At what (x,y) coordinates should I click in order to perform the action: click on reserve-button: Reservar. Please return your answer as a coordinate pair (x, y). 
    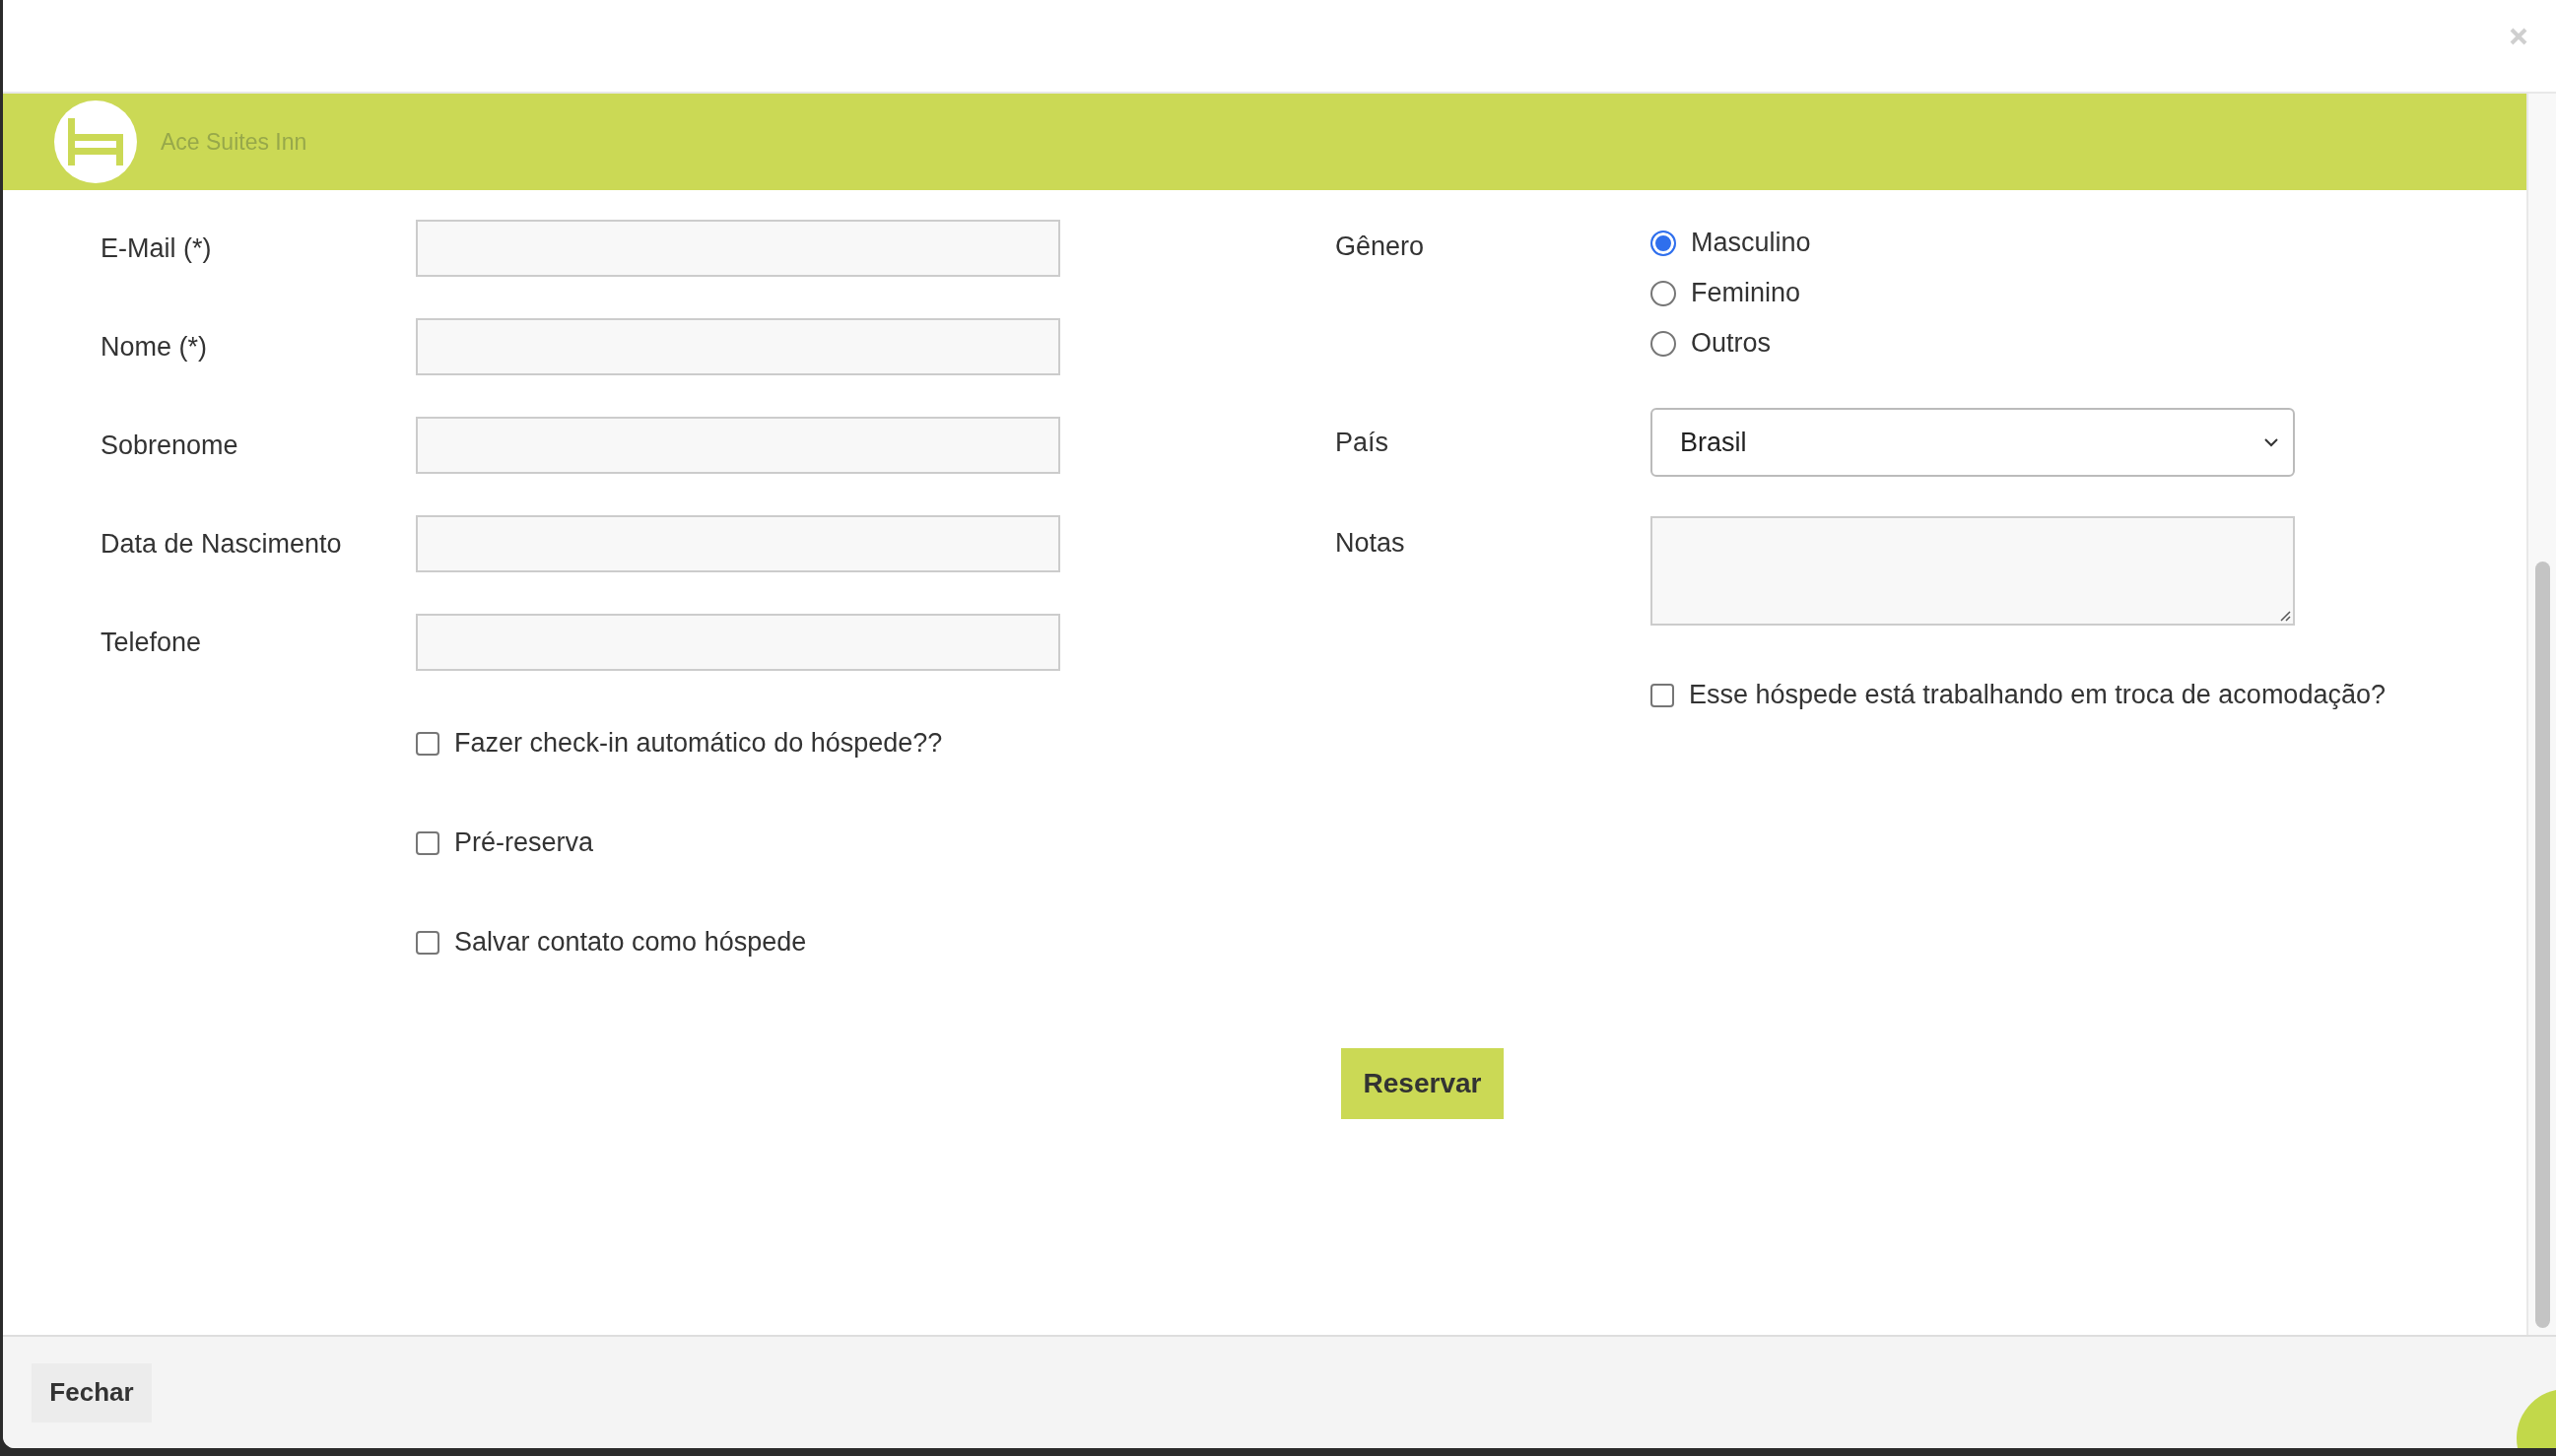
    Looking at the image, I should click on (1422, 1083).